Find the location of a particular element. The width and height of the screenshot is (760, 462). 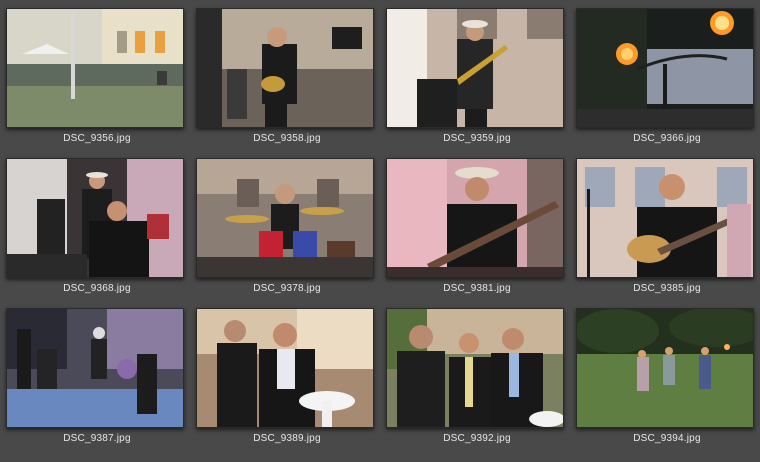

thumbnail-item: DSC_9387.jpg is located at coordinates (97, 377).